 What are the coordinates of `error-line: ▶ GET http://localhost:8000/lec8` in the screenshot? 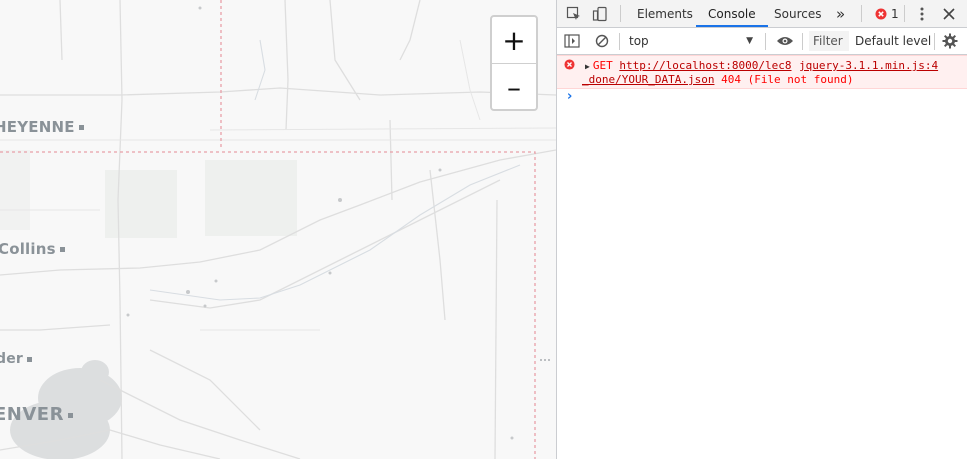 It's located at (688, 65).